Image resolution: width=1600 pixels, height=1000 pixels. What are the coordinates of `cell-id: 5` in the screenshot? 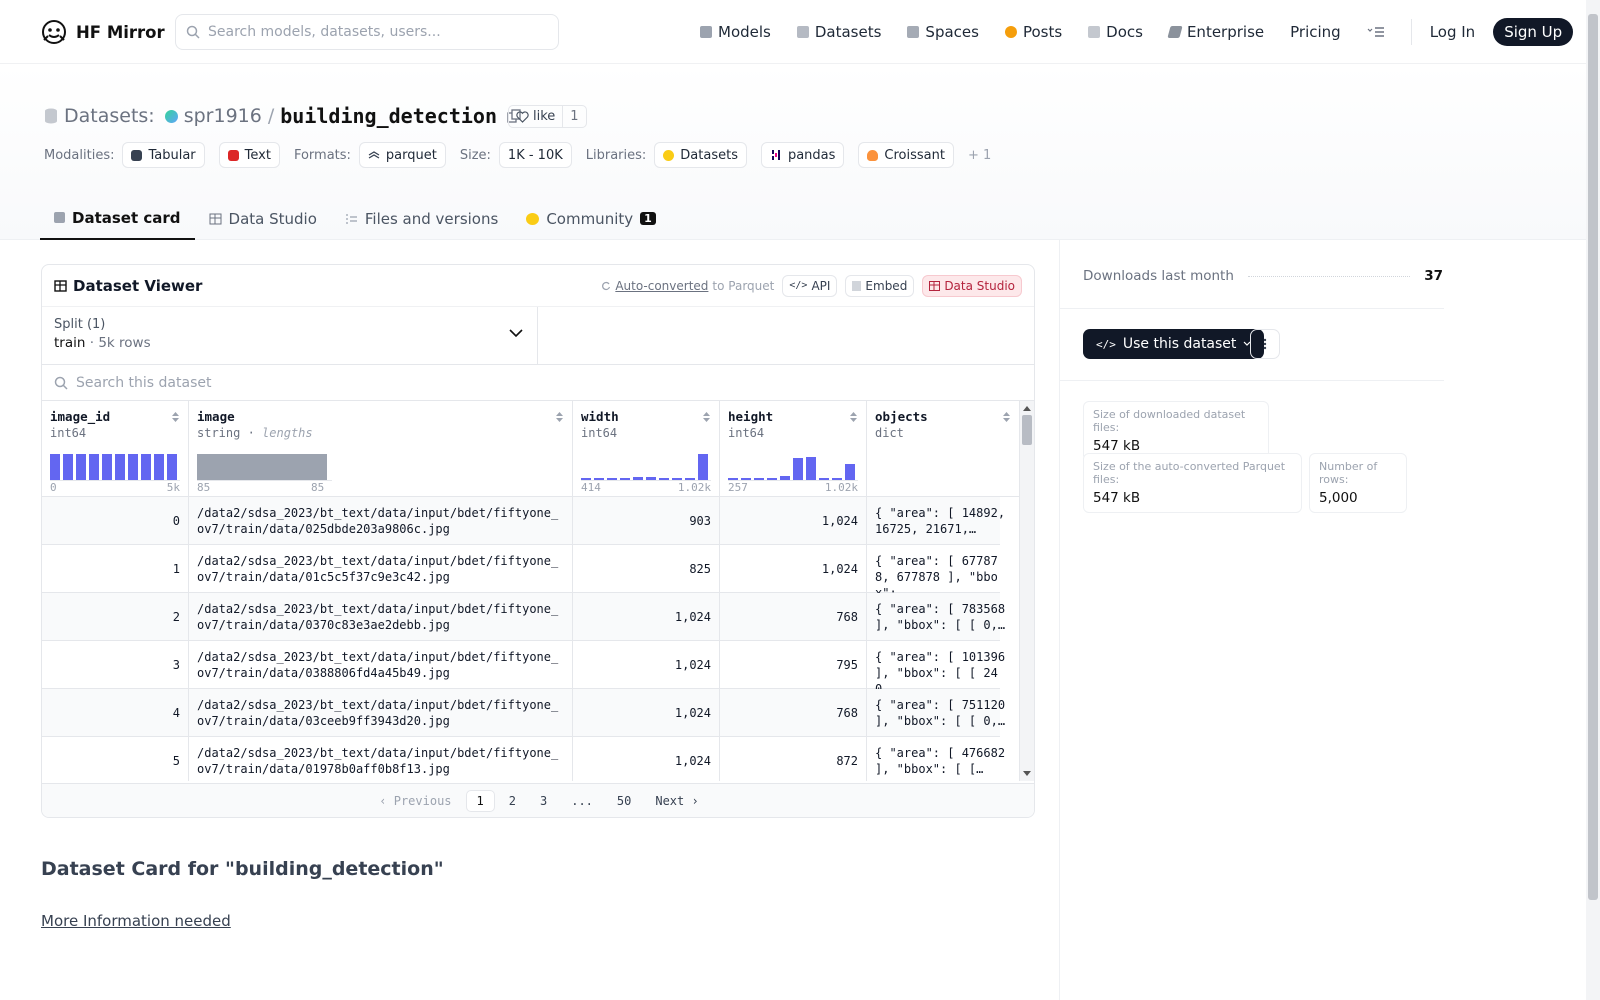 It's located at (115, 759).